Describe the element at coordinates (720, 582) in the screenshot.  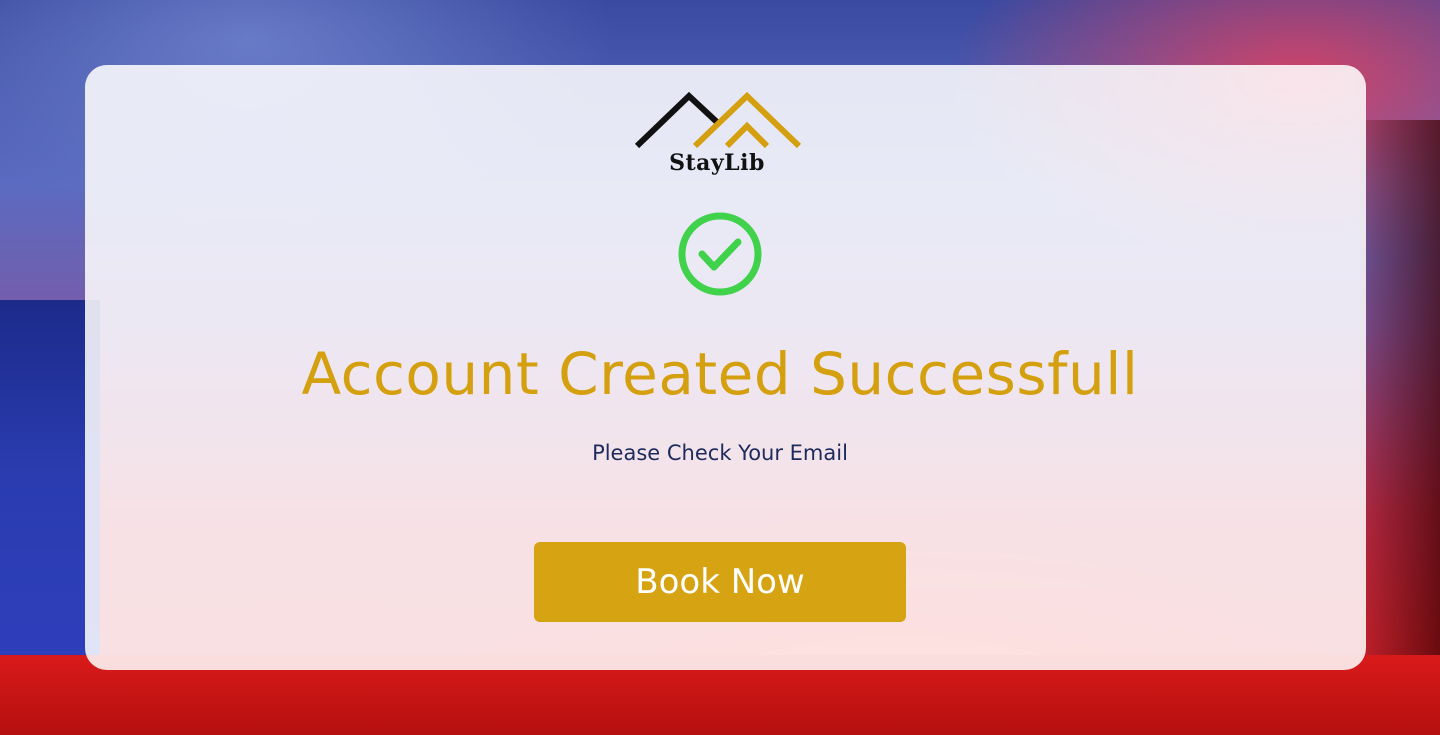
I see `book-now-button: Book Now` at that location.